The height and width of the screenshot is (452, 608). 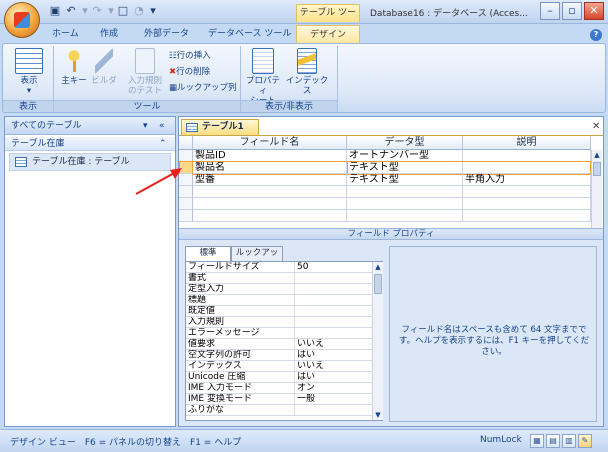 What do you see at coordinates (569, 441) in the screenshot?
I see `pivot-chart-view-icon: ▥` at bounding box center [569, 441].